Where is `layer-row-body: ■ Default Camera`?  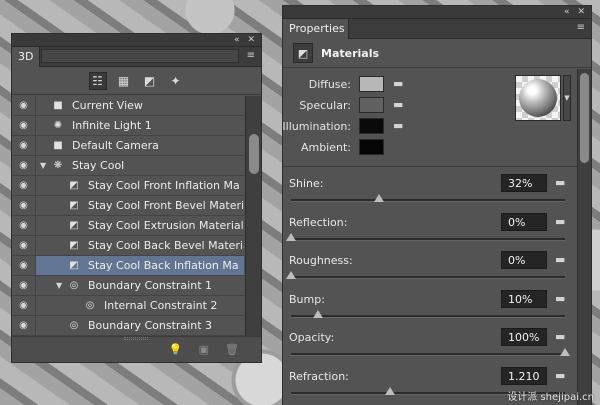 layer-row-body: ■ Default Camera is located at coordinates (140, 145).